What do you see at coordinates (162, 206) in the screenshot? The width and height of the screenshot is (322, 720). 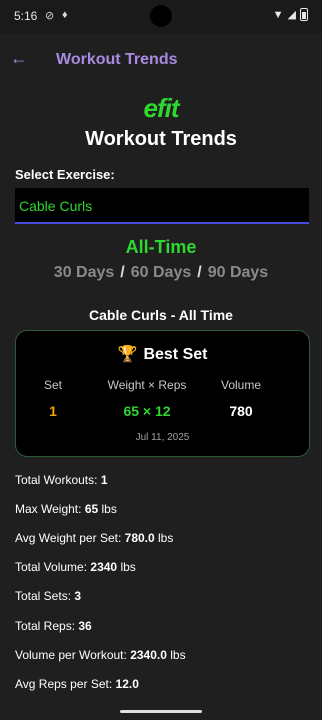 I see `exercise-select: Cable Curls` at bounding box center [162, 206].